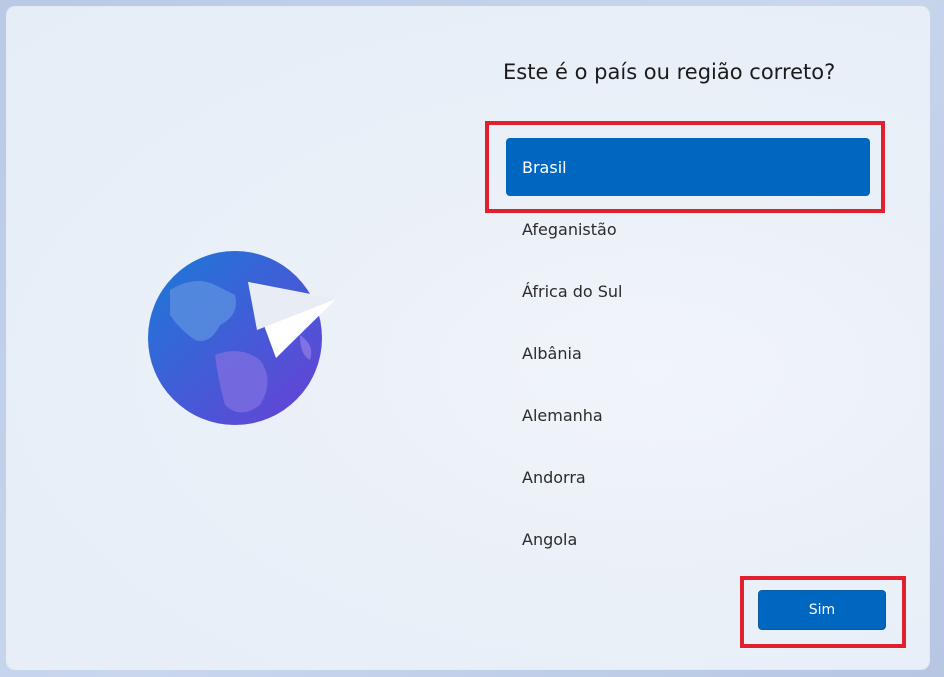  What do you see at coordinates (669, 72) in the screenshot?
I see `page-title: Este é o país ou região correto?` at bounding box center [669, 72].